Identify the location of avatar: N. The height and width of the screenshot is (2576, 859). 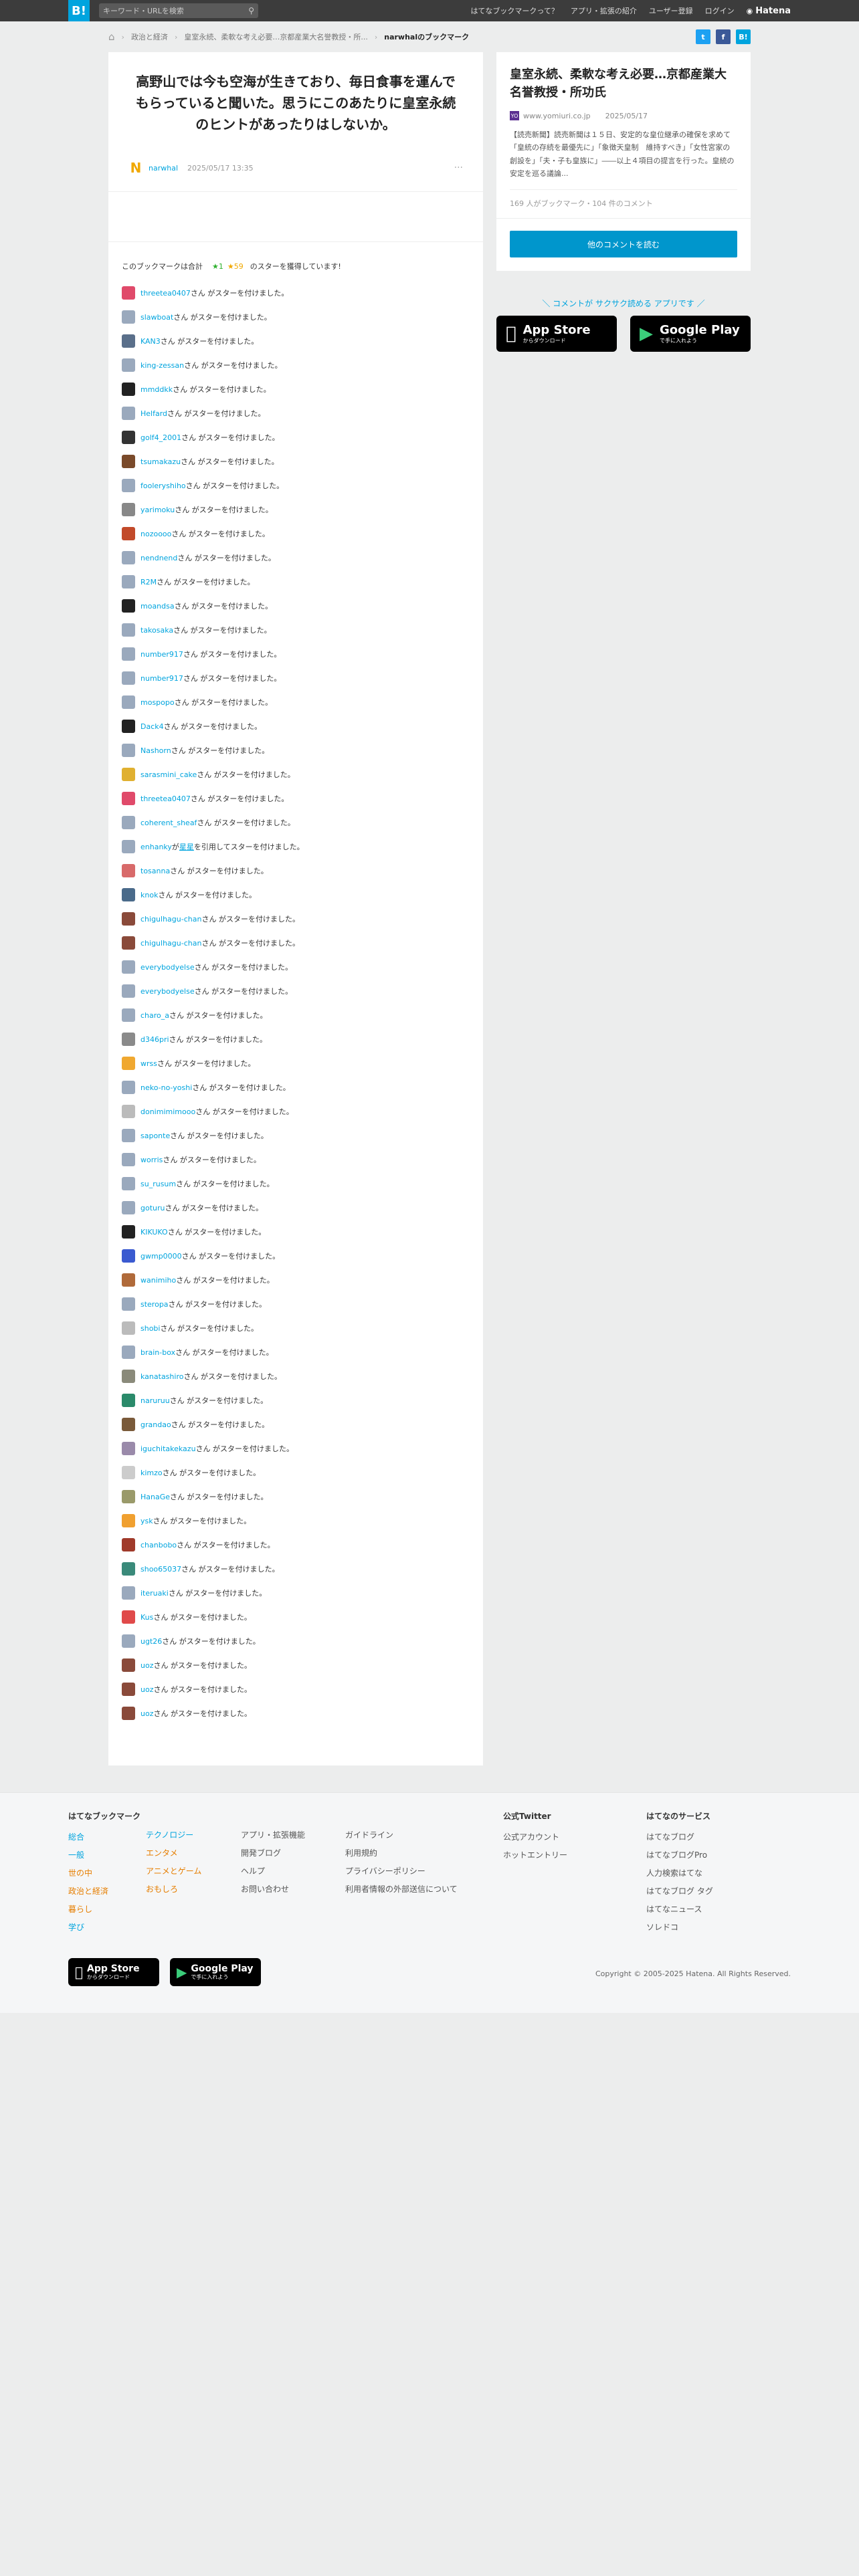
(136, 168).